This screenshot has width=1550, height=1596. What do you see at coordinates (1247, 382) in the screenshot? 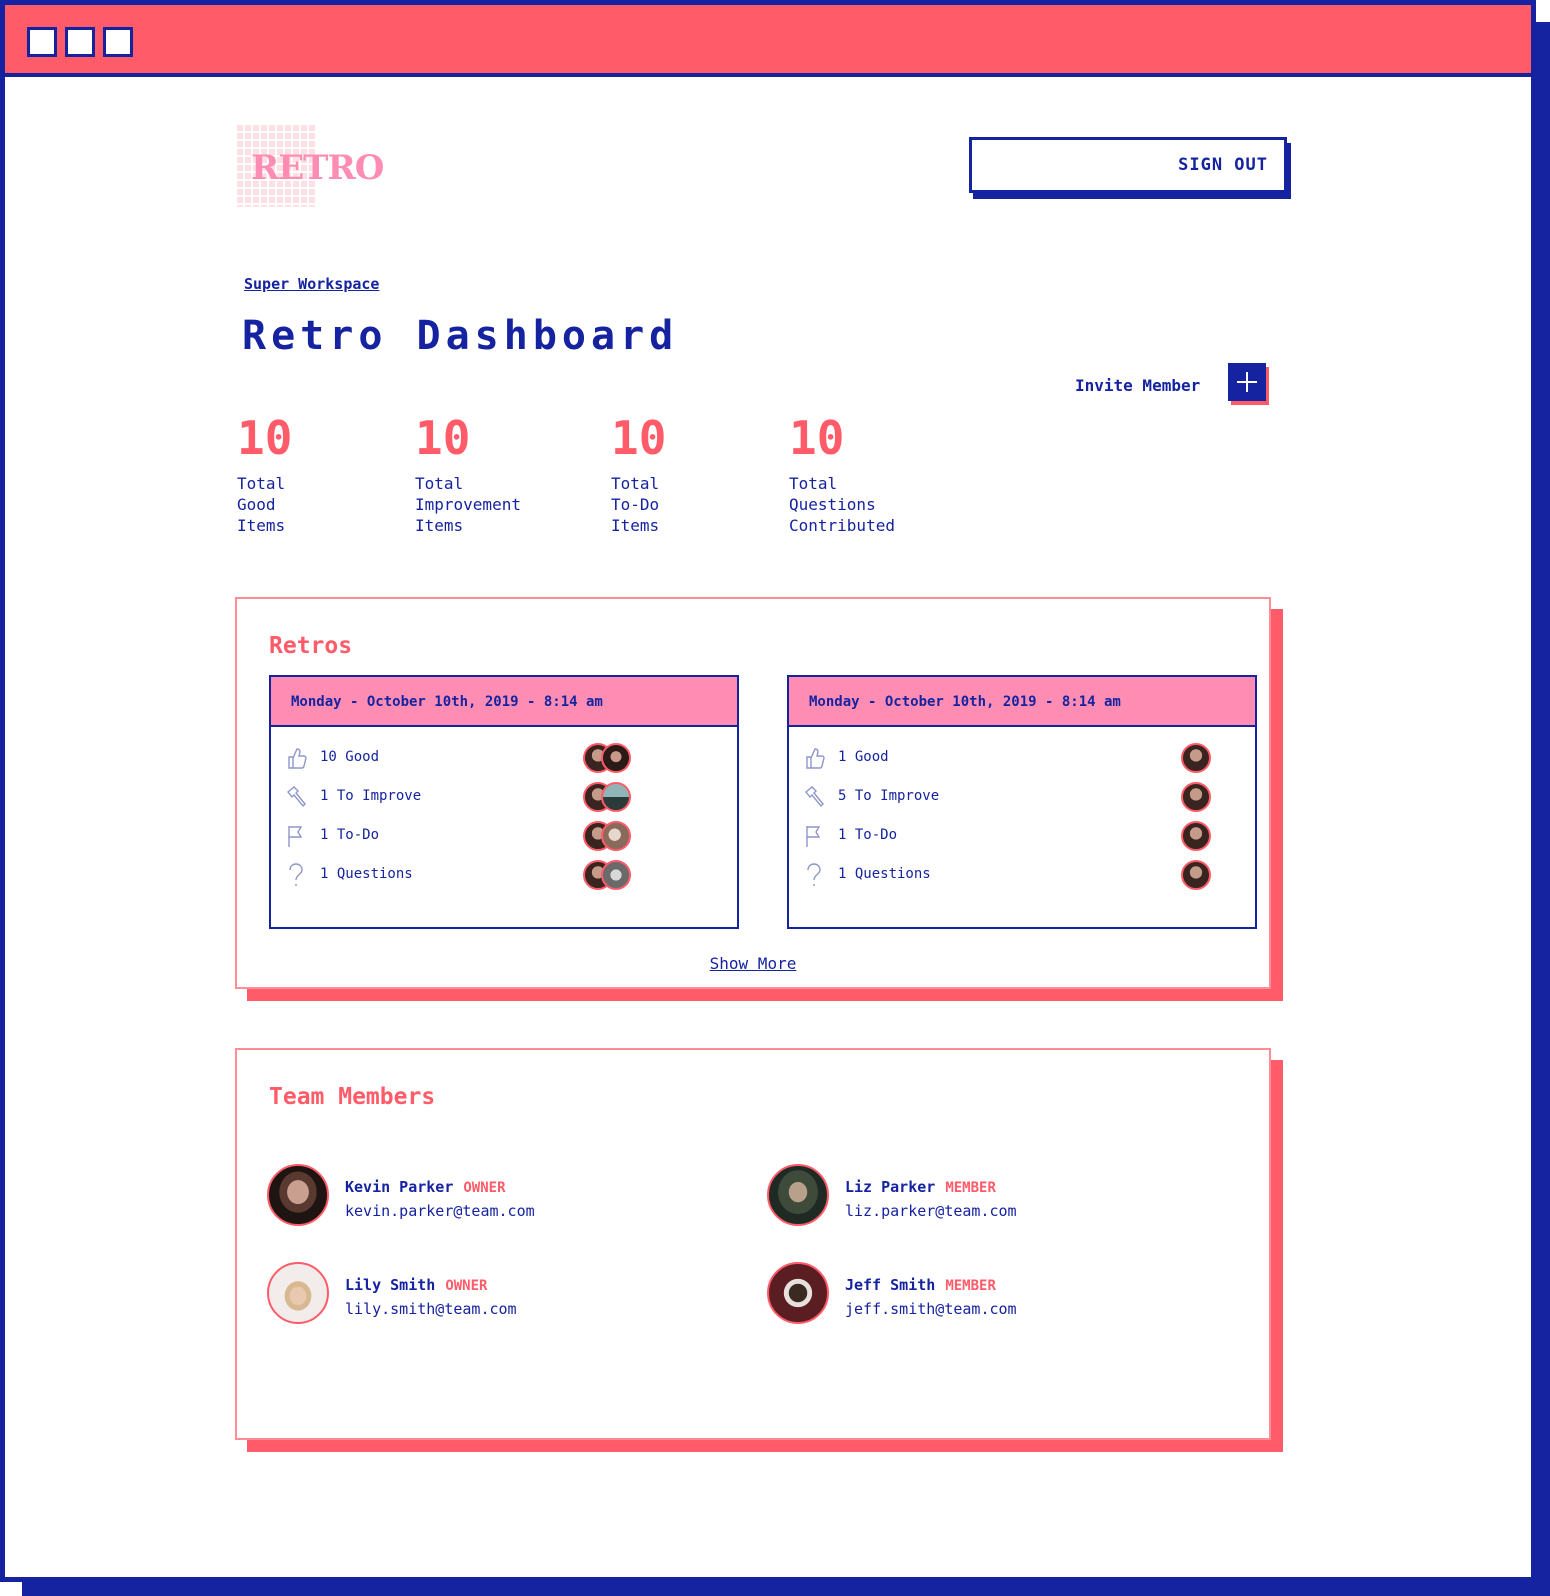
I see `invite-member-plus-button` at bounding box center [1247, 382].